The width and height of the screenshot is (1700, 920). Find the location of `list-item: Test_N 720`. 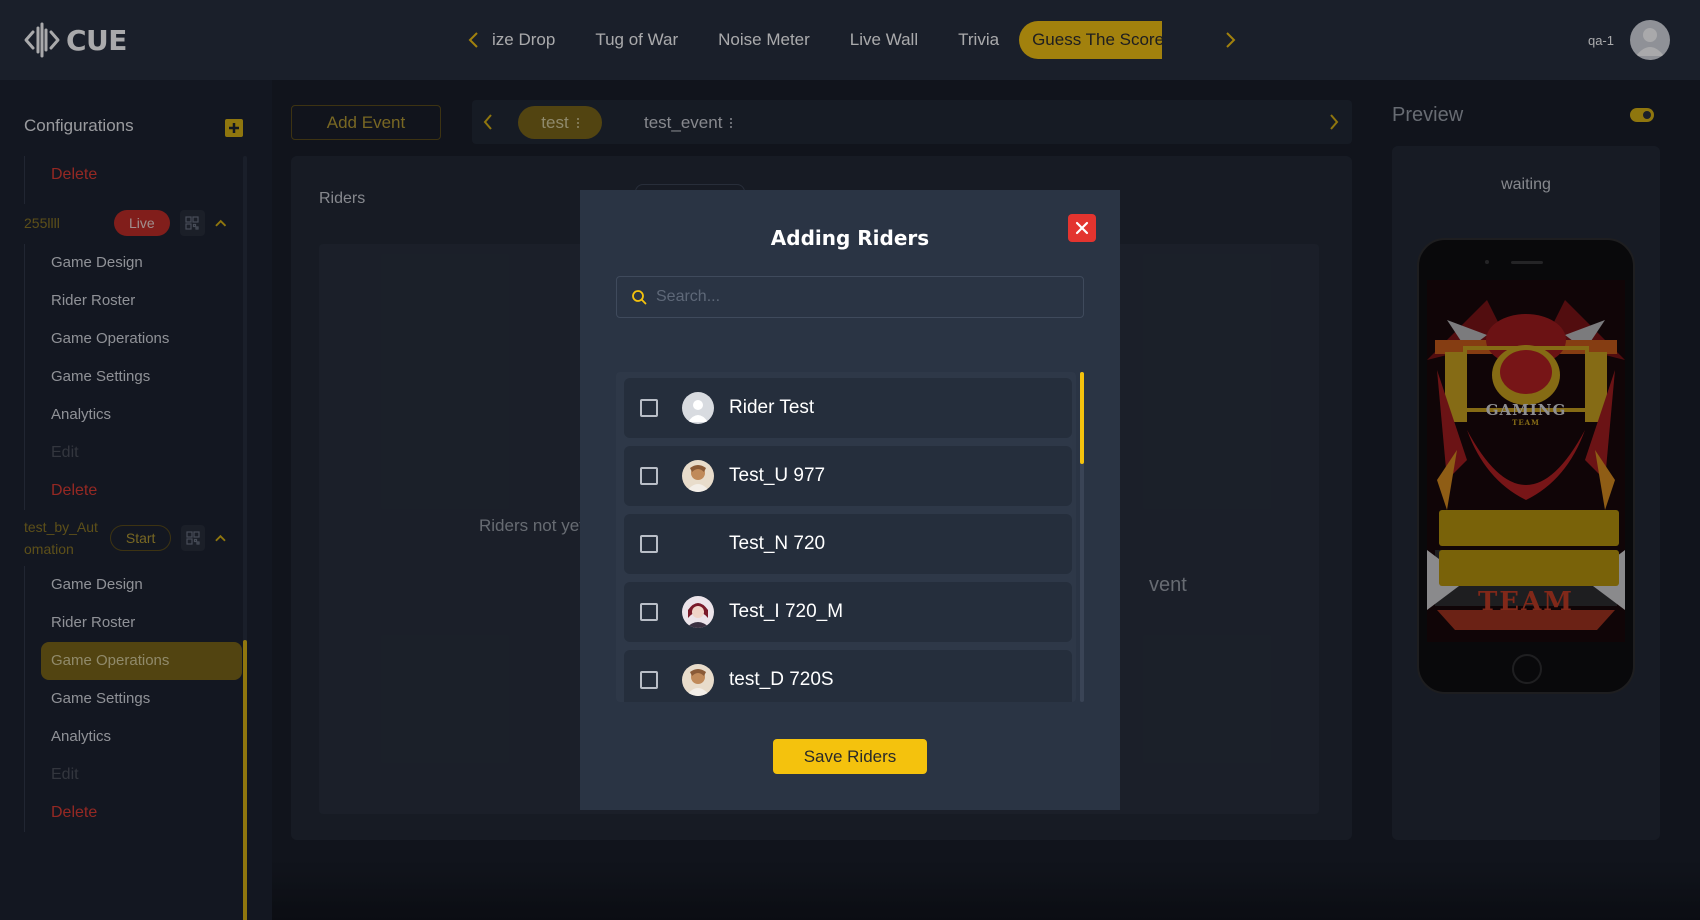

list-item: Test_N 720 is located at coordinates (848, 544).